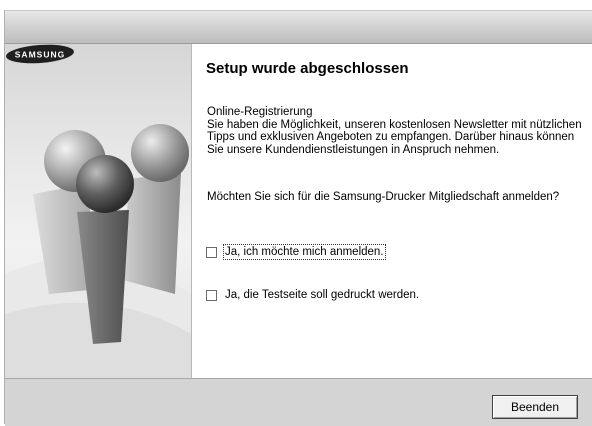 The image size is (592, 426). What do you see at coordinates (298, 27) in the screenshot?
I see `title-bar` at bounding box center [298, 27].